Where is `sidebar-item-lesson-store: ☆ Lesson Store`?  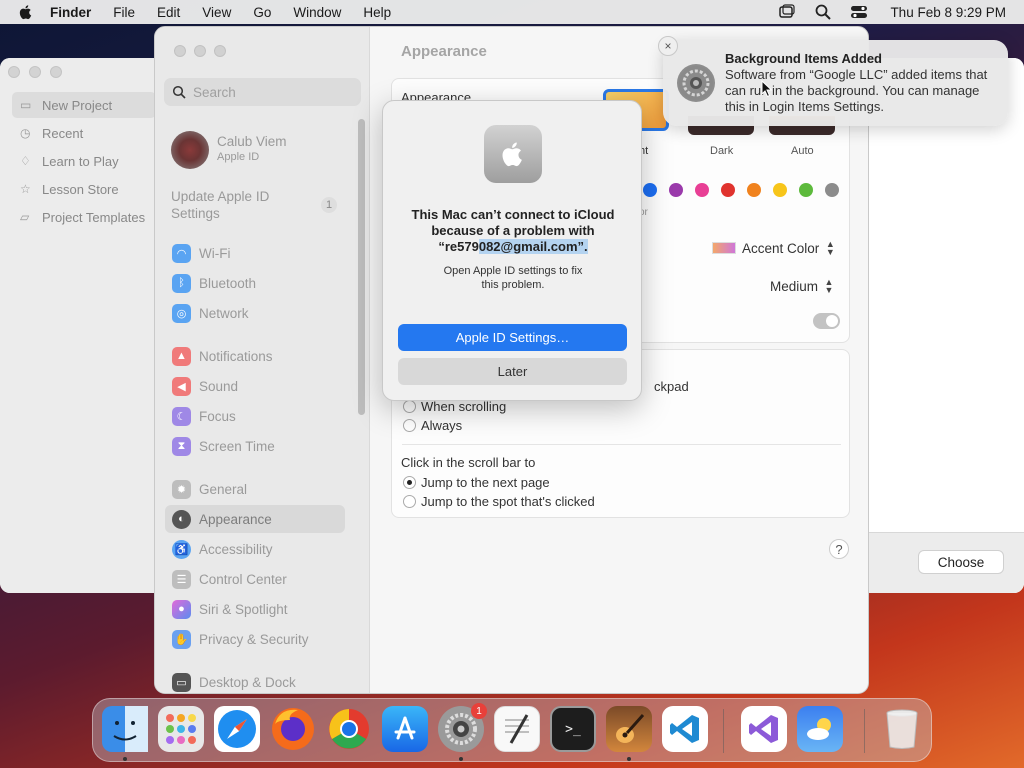
sidebar-item-lesson-store: ☆ Lesson Store is located at coordinates (84, 189).